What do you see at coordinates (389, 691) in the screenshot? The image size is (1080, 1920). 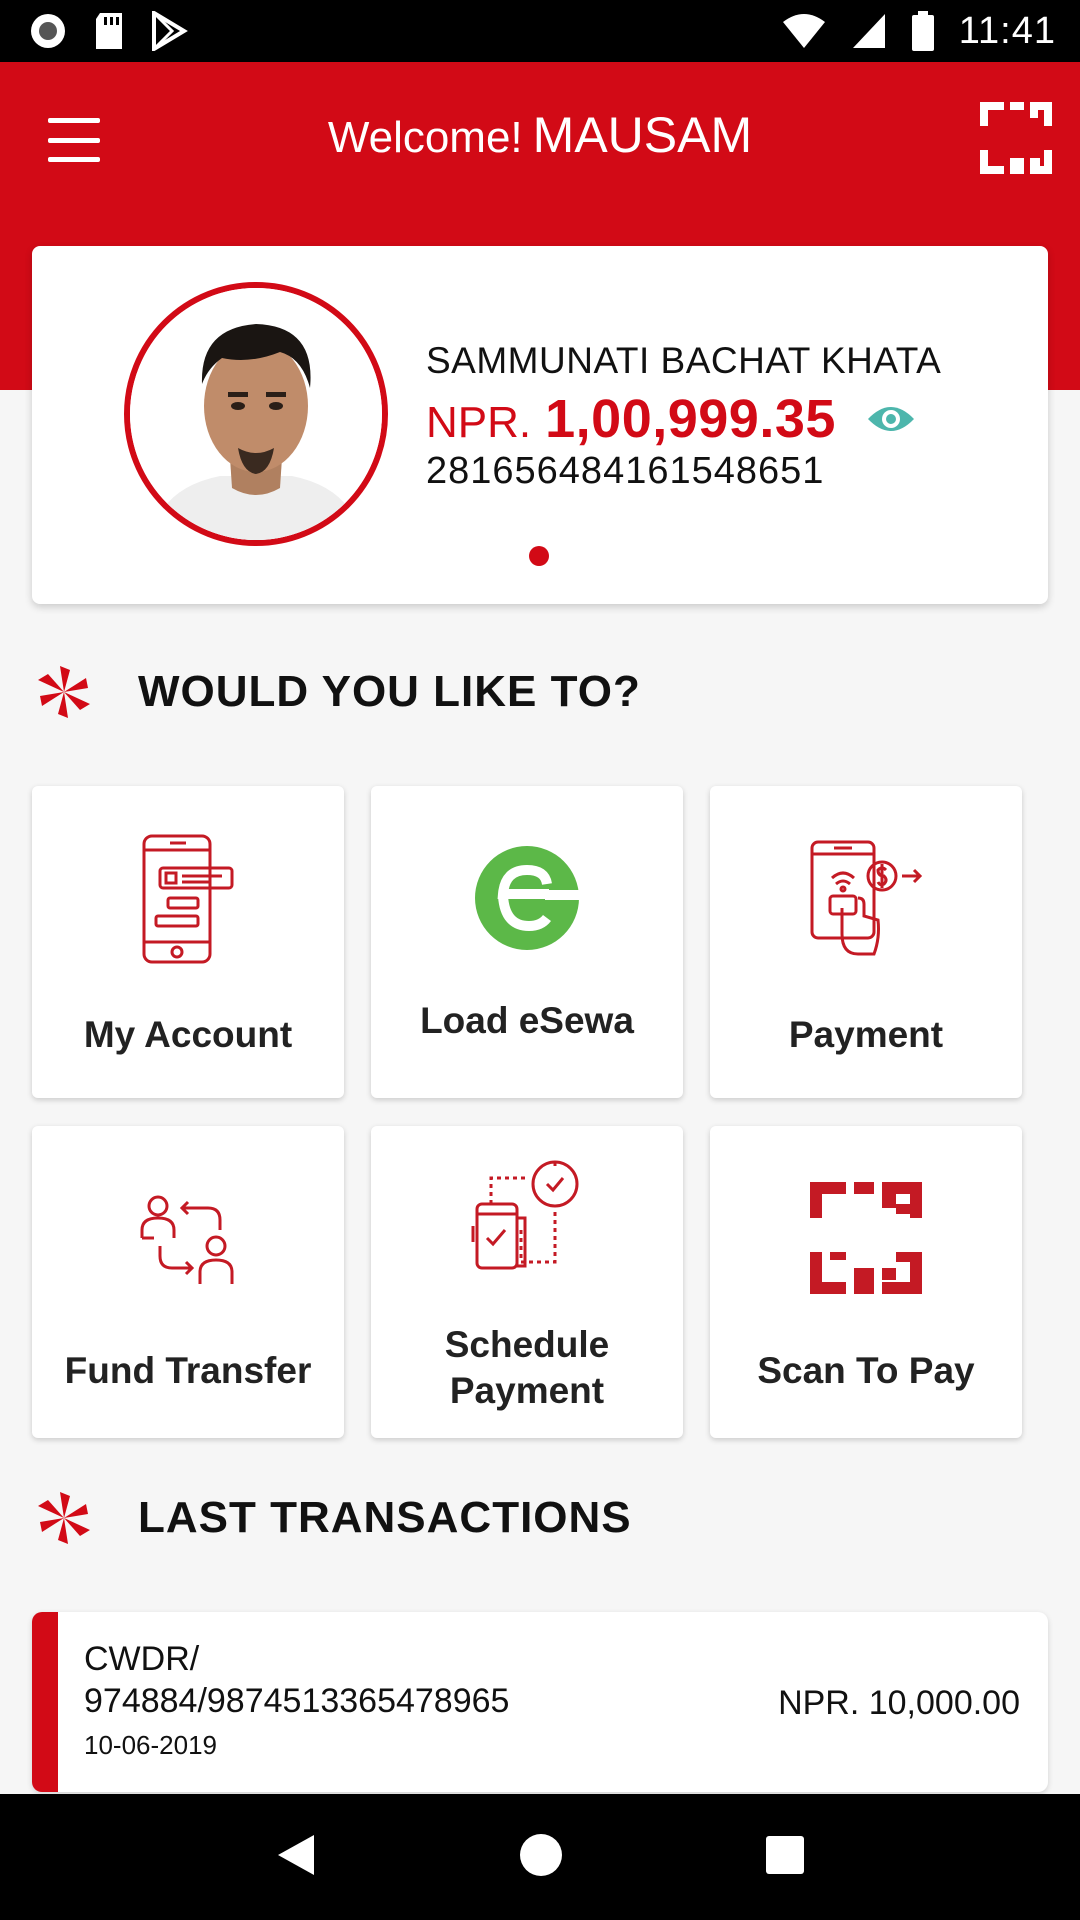 I see `section-title: WOULD YOU LIKE TO?` at bounding box center [389, 691].